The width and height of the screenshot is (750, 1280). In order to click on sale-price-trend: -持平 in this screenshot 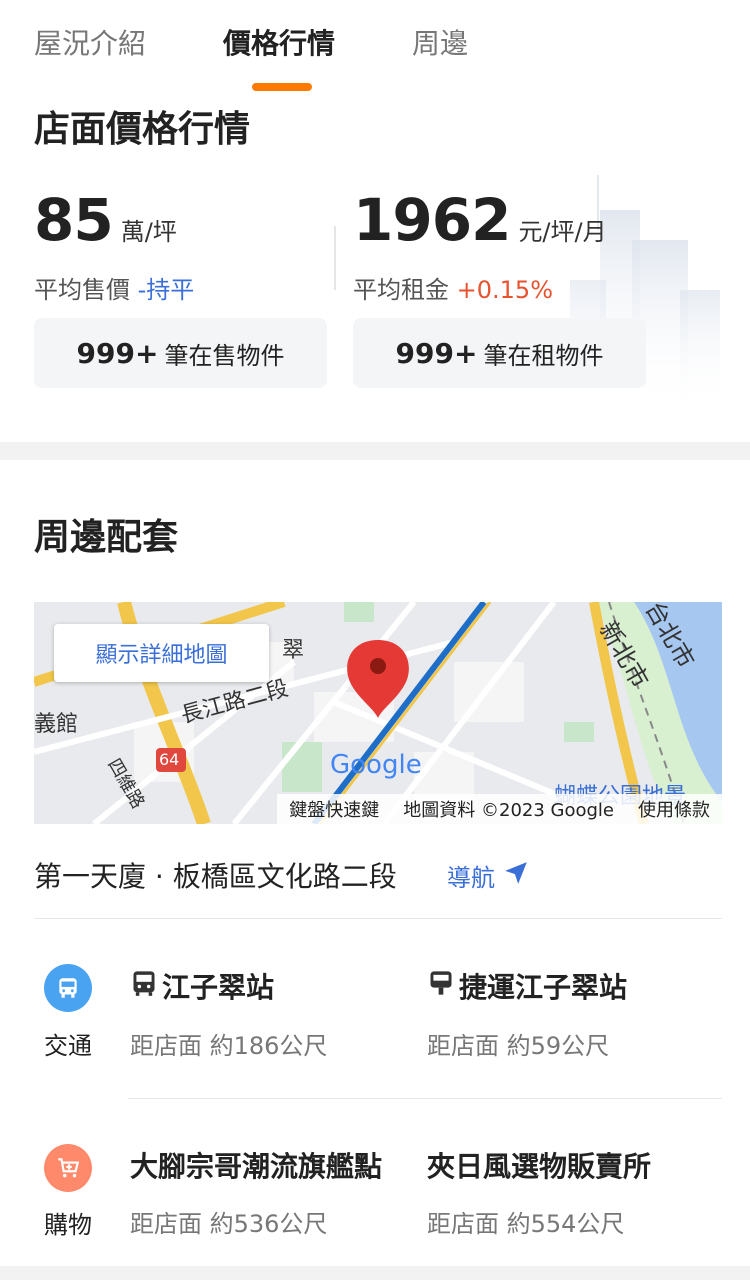, I will do `click(166, 290)`.